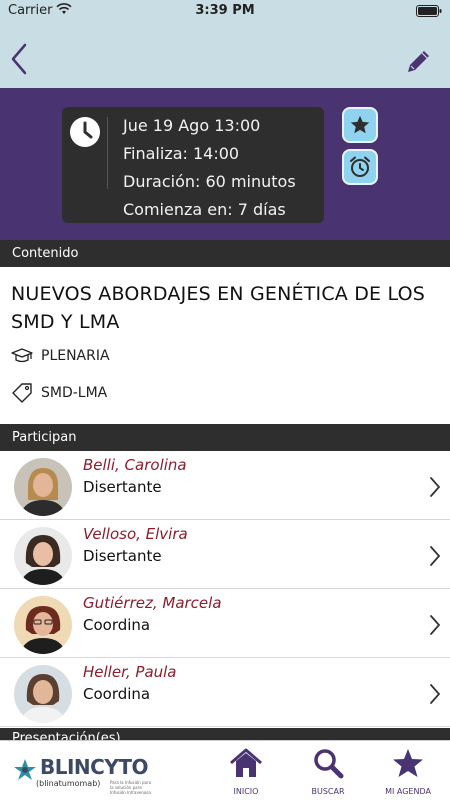 The width and height of the screenshot is (450, 800). I want to click on tab-home-label: INICIO, so click(246, 791).